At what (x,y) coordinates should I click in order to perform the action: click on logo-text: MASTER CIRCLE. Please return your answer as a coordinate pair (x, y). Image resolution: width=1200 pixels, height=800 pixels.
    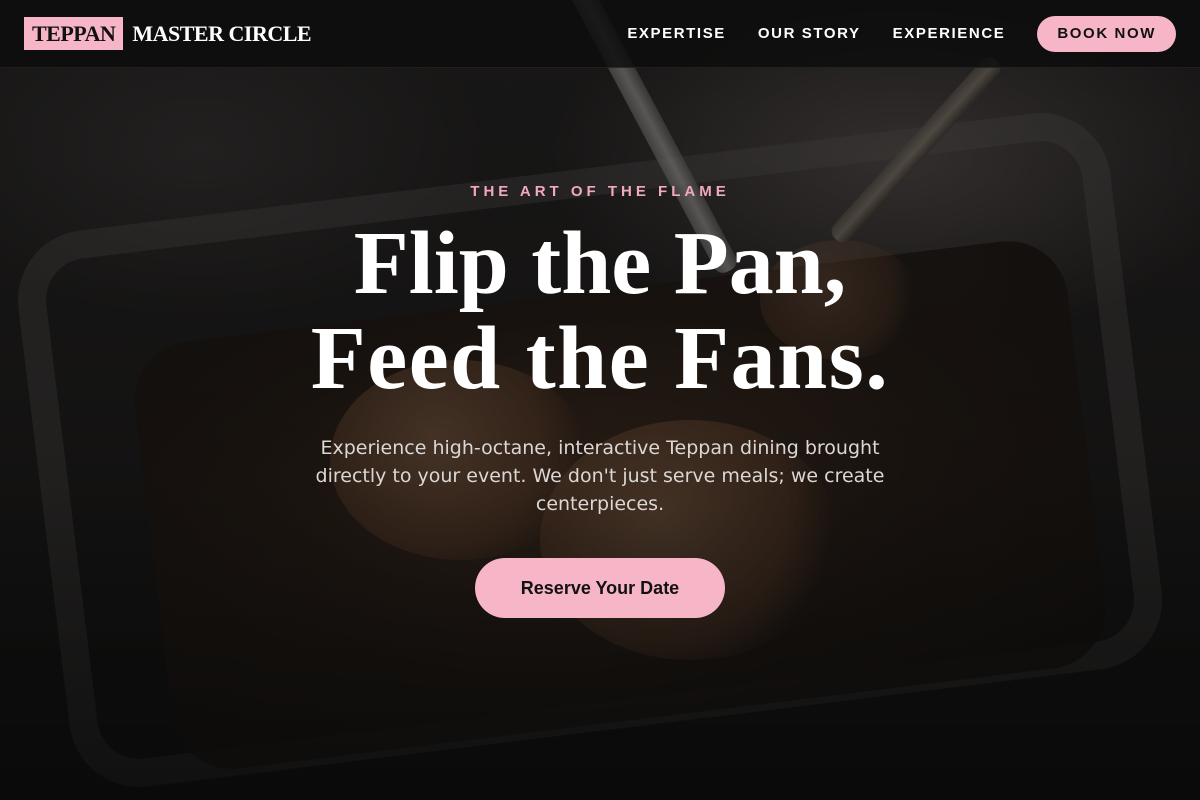
    Looking at the image, I should click on (222, 33).